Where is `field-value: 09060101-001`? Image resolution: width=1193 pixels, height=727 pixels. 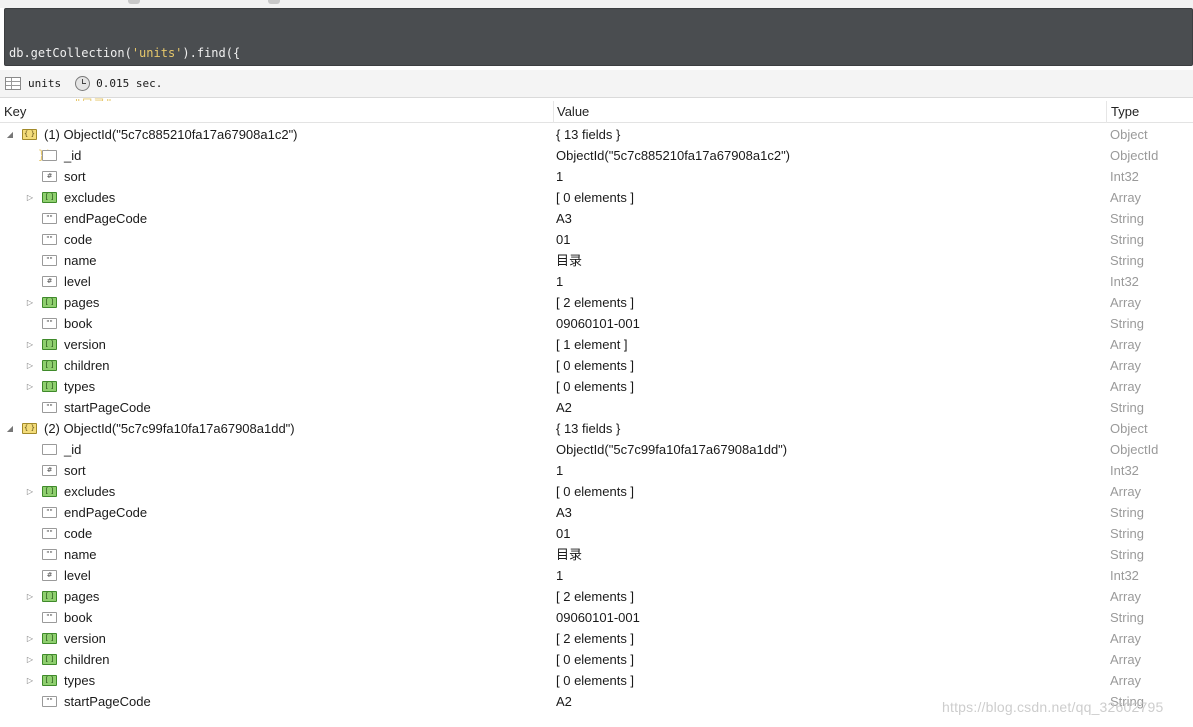
field-value: 09060101-001 is located at coordinates (598, 617).